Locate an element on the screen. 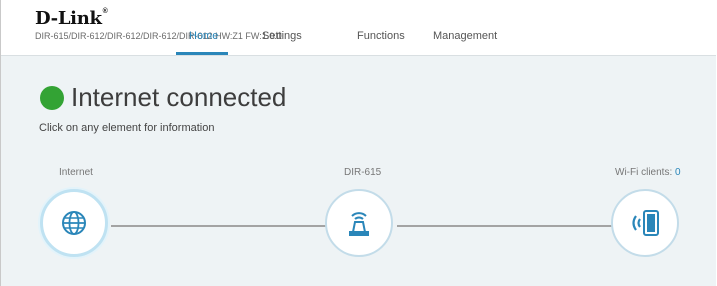  status-indicator is located at coordinates (52, 98).